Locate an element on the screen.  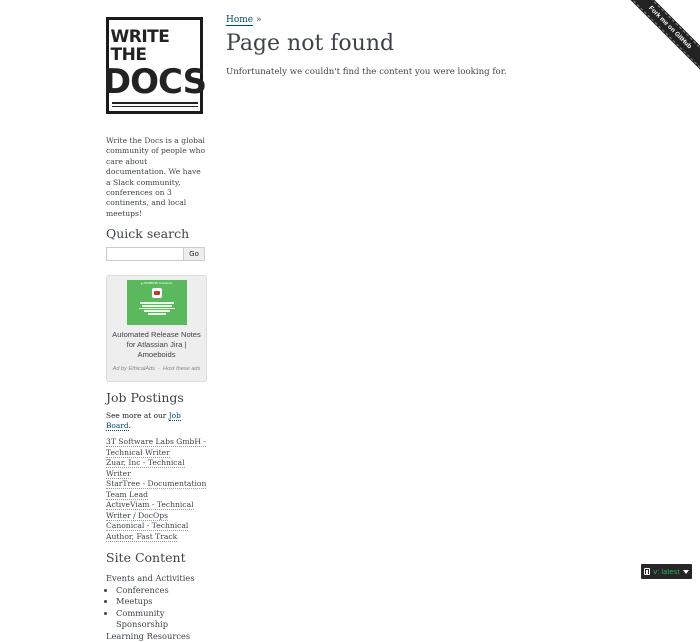
list-item: Zuar, Inc - Technical Writer is located at coordinates (156, 468).